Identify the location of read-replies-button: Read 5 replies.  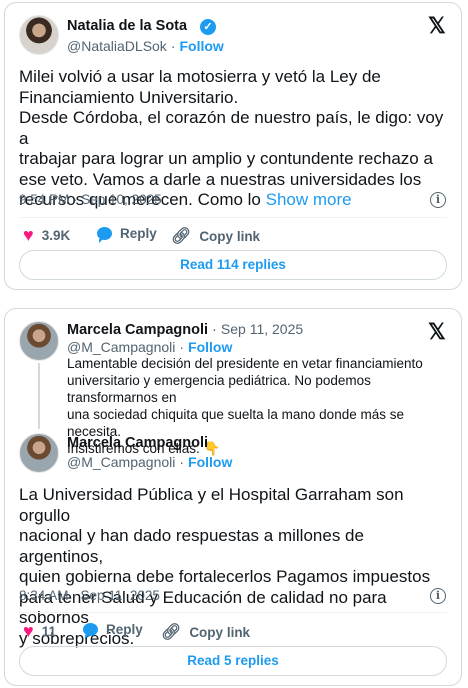
(233, 661).